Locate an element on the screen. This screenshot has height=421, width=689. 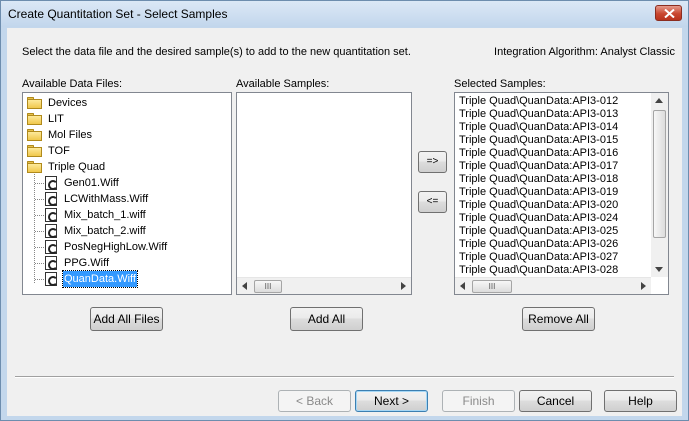
selected-sample-item: Triple Quad\QuanData:API3-013 is located at coordinates (538, 114).